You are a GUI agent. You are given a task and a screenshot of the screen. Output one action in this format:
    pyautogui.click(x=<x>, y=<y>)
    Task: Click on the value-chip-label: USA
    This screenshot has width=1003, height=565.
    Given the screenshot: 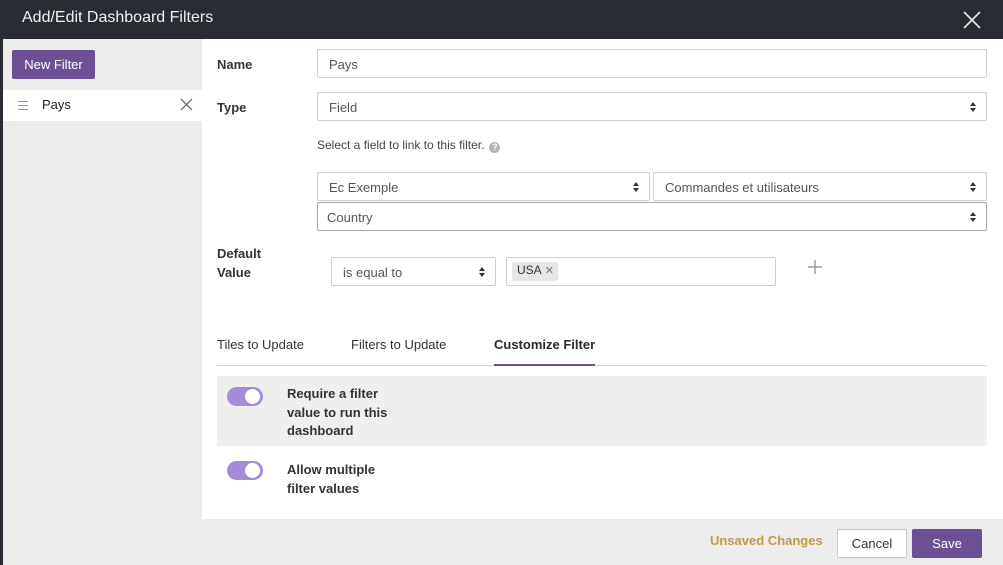 What is the action you would take?
    pyautogui.click(x=529, y=270)
    